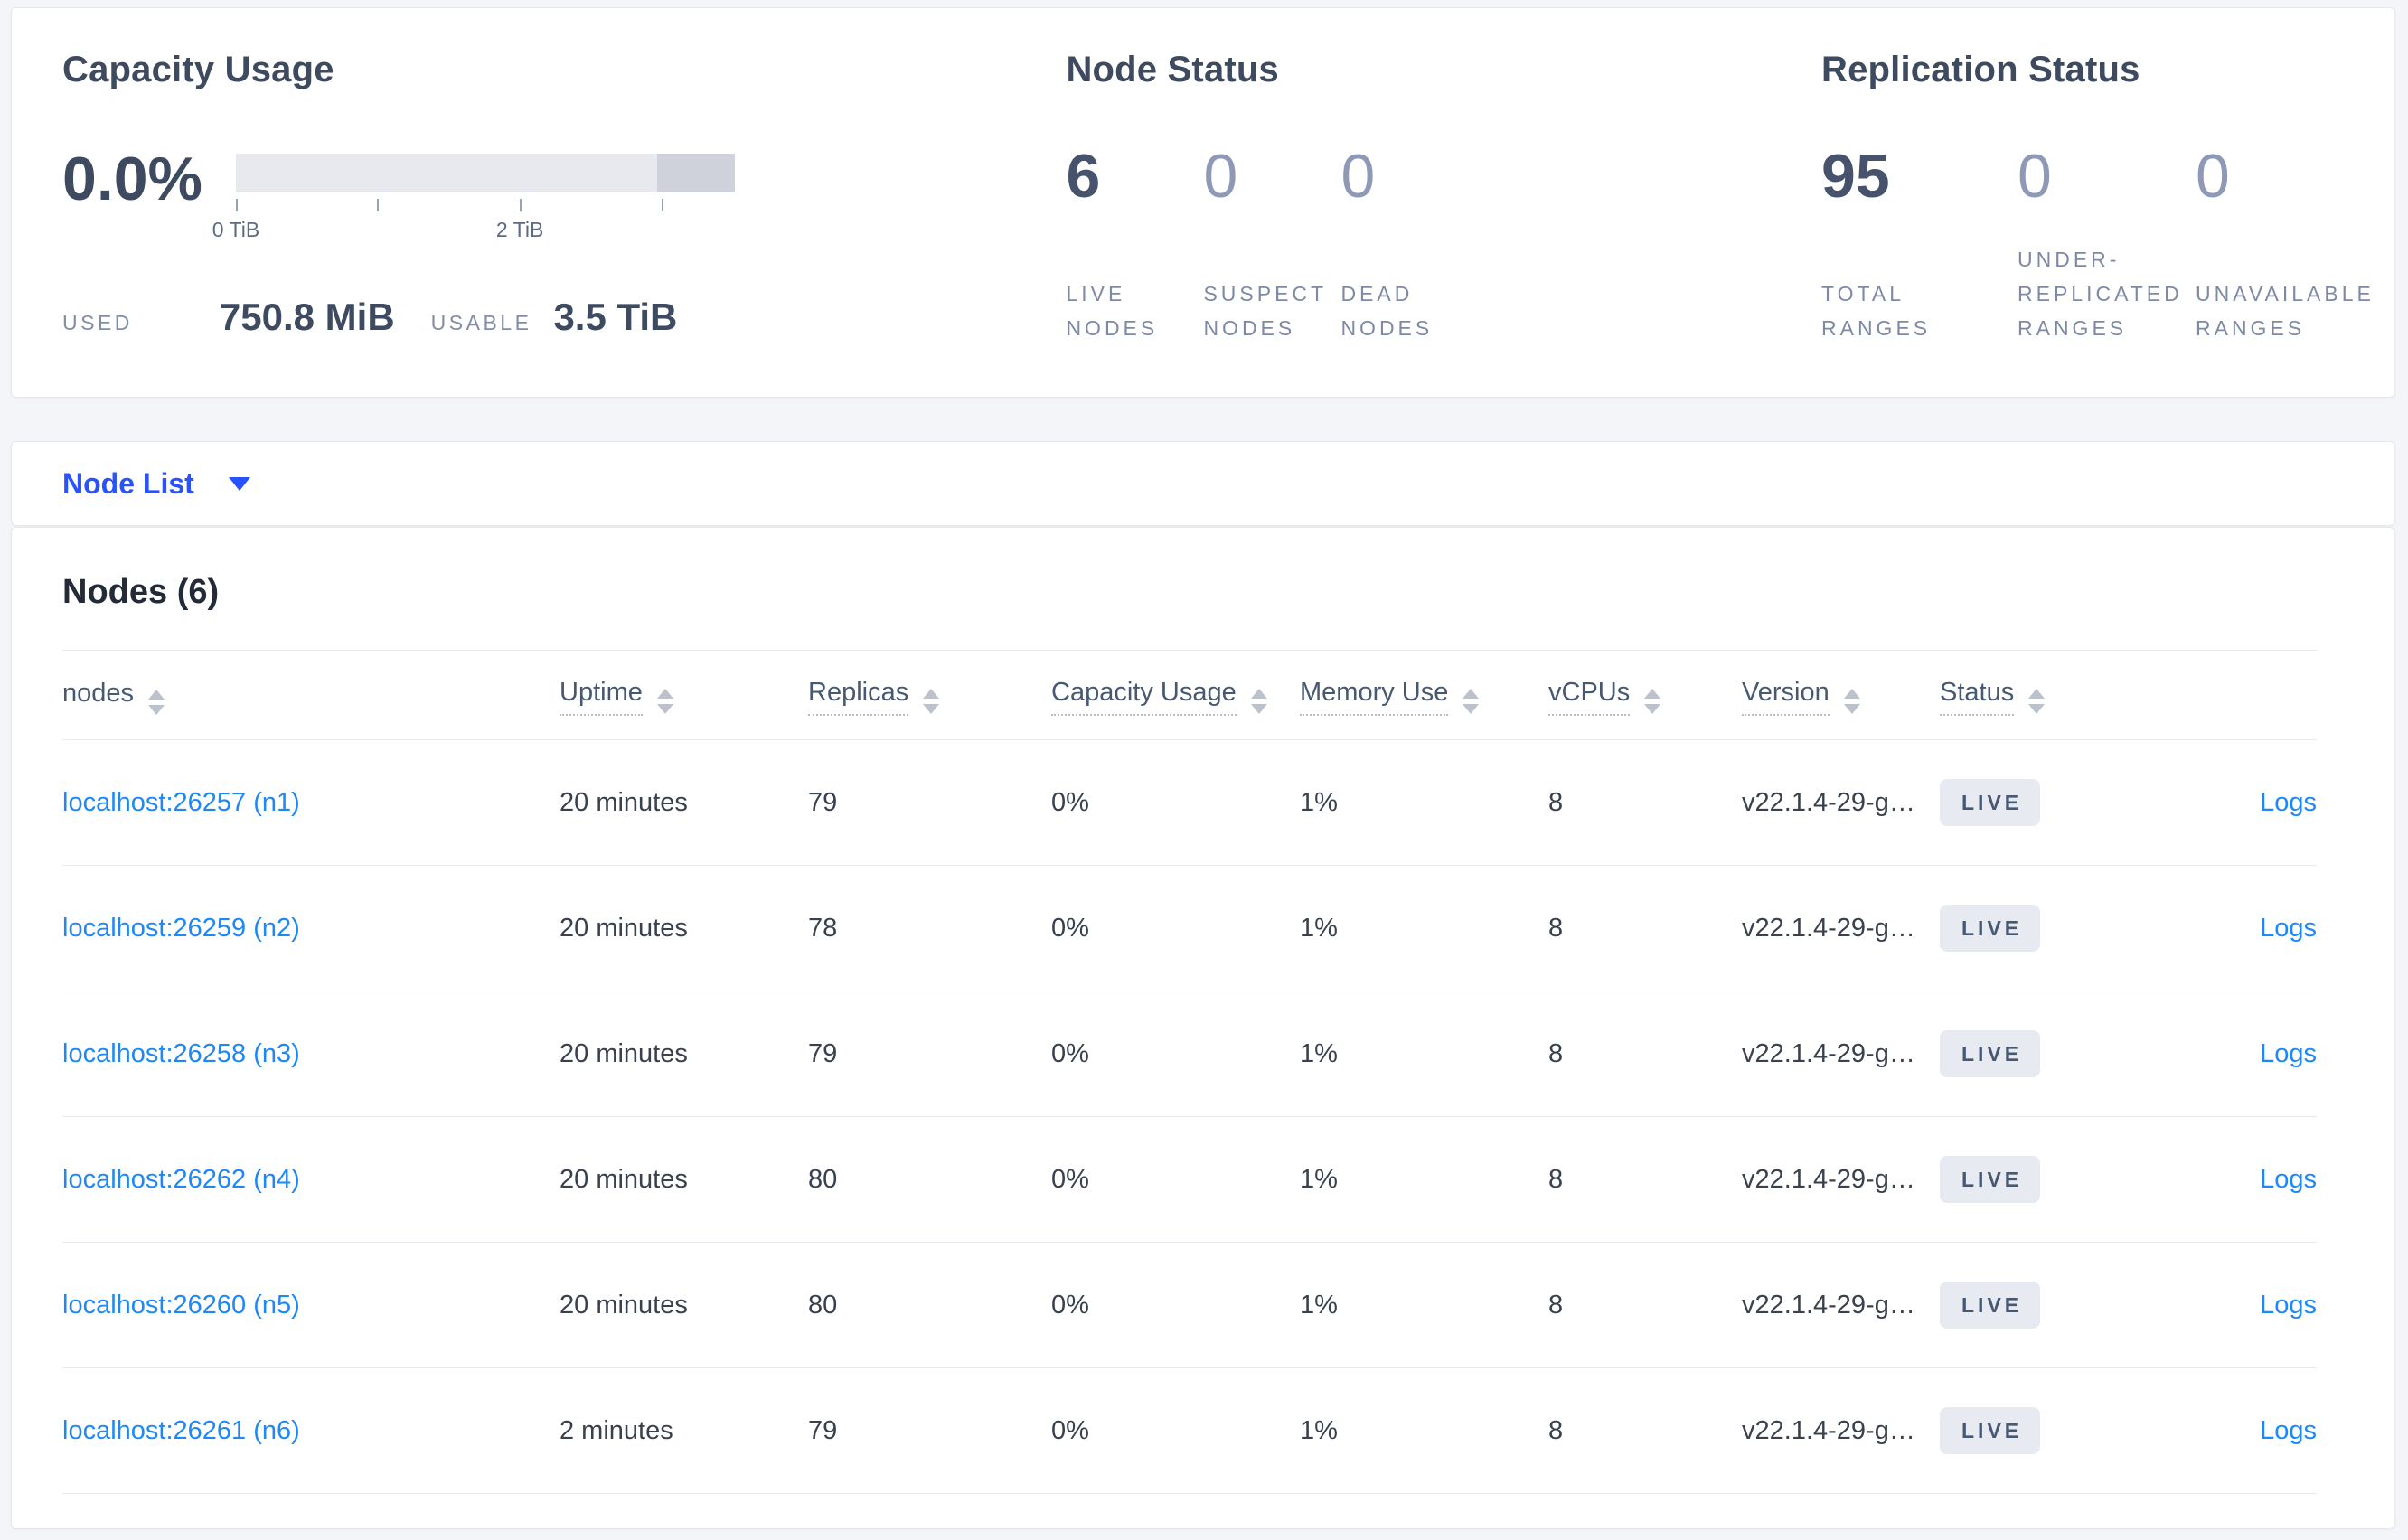 This screenshot has width=2408, height=1540. Describe the element at coordinates (1144, 697) in the screenshot. I see `column-header-capacity-usage: Capacity Usage` at that location.